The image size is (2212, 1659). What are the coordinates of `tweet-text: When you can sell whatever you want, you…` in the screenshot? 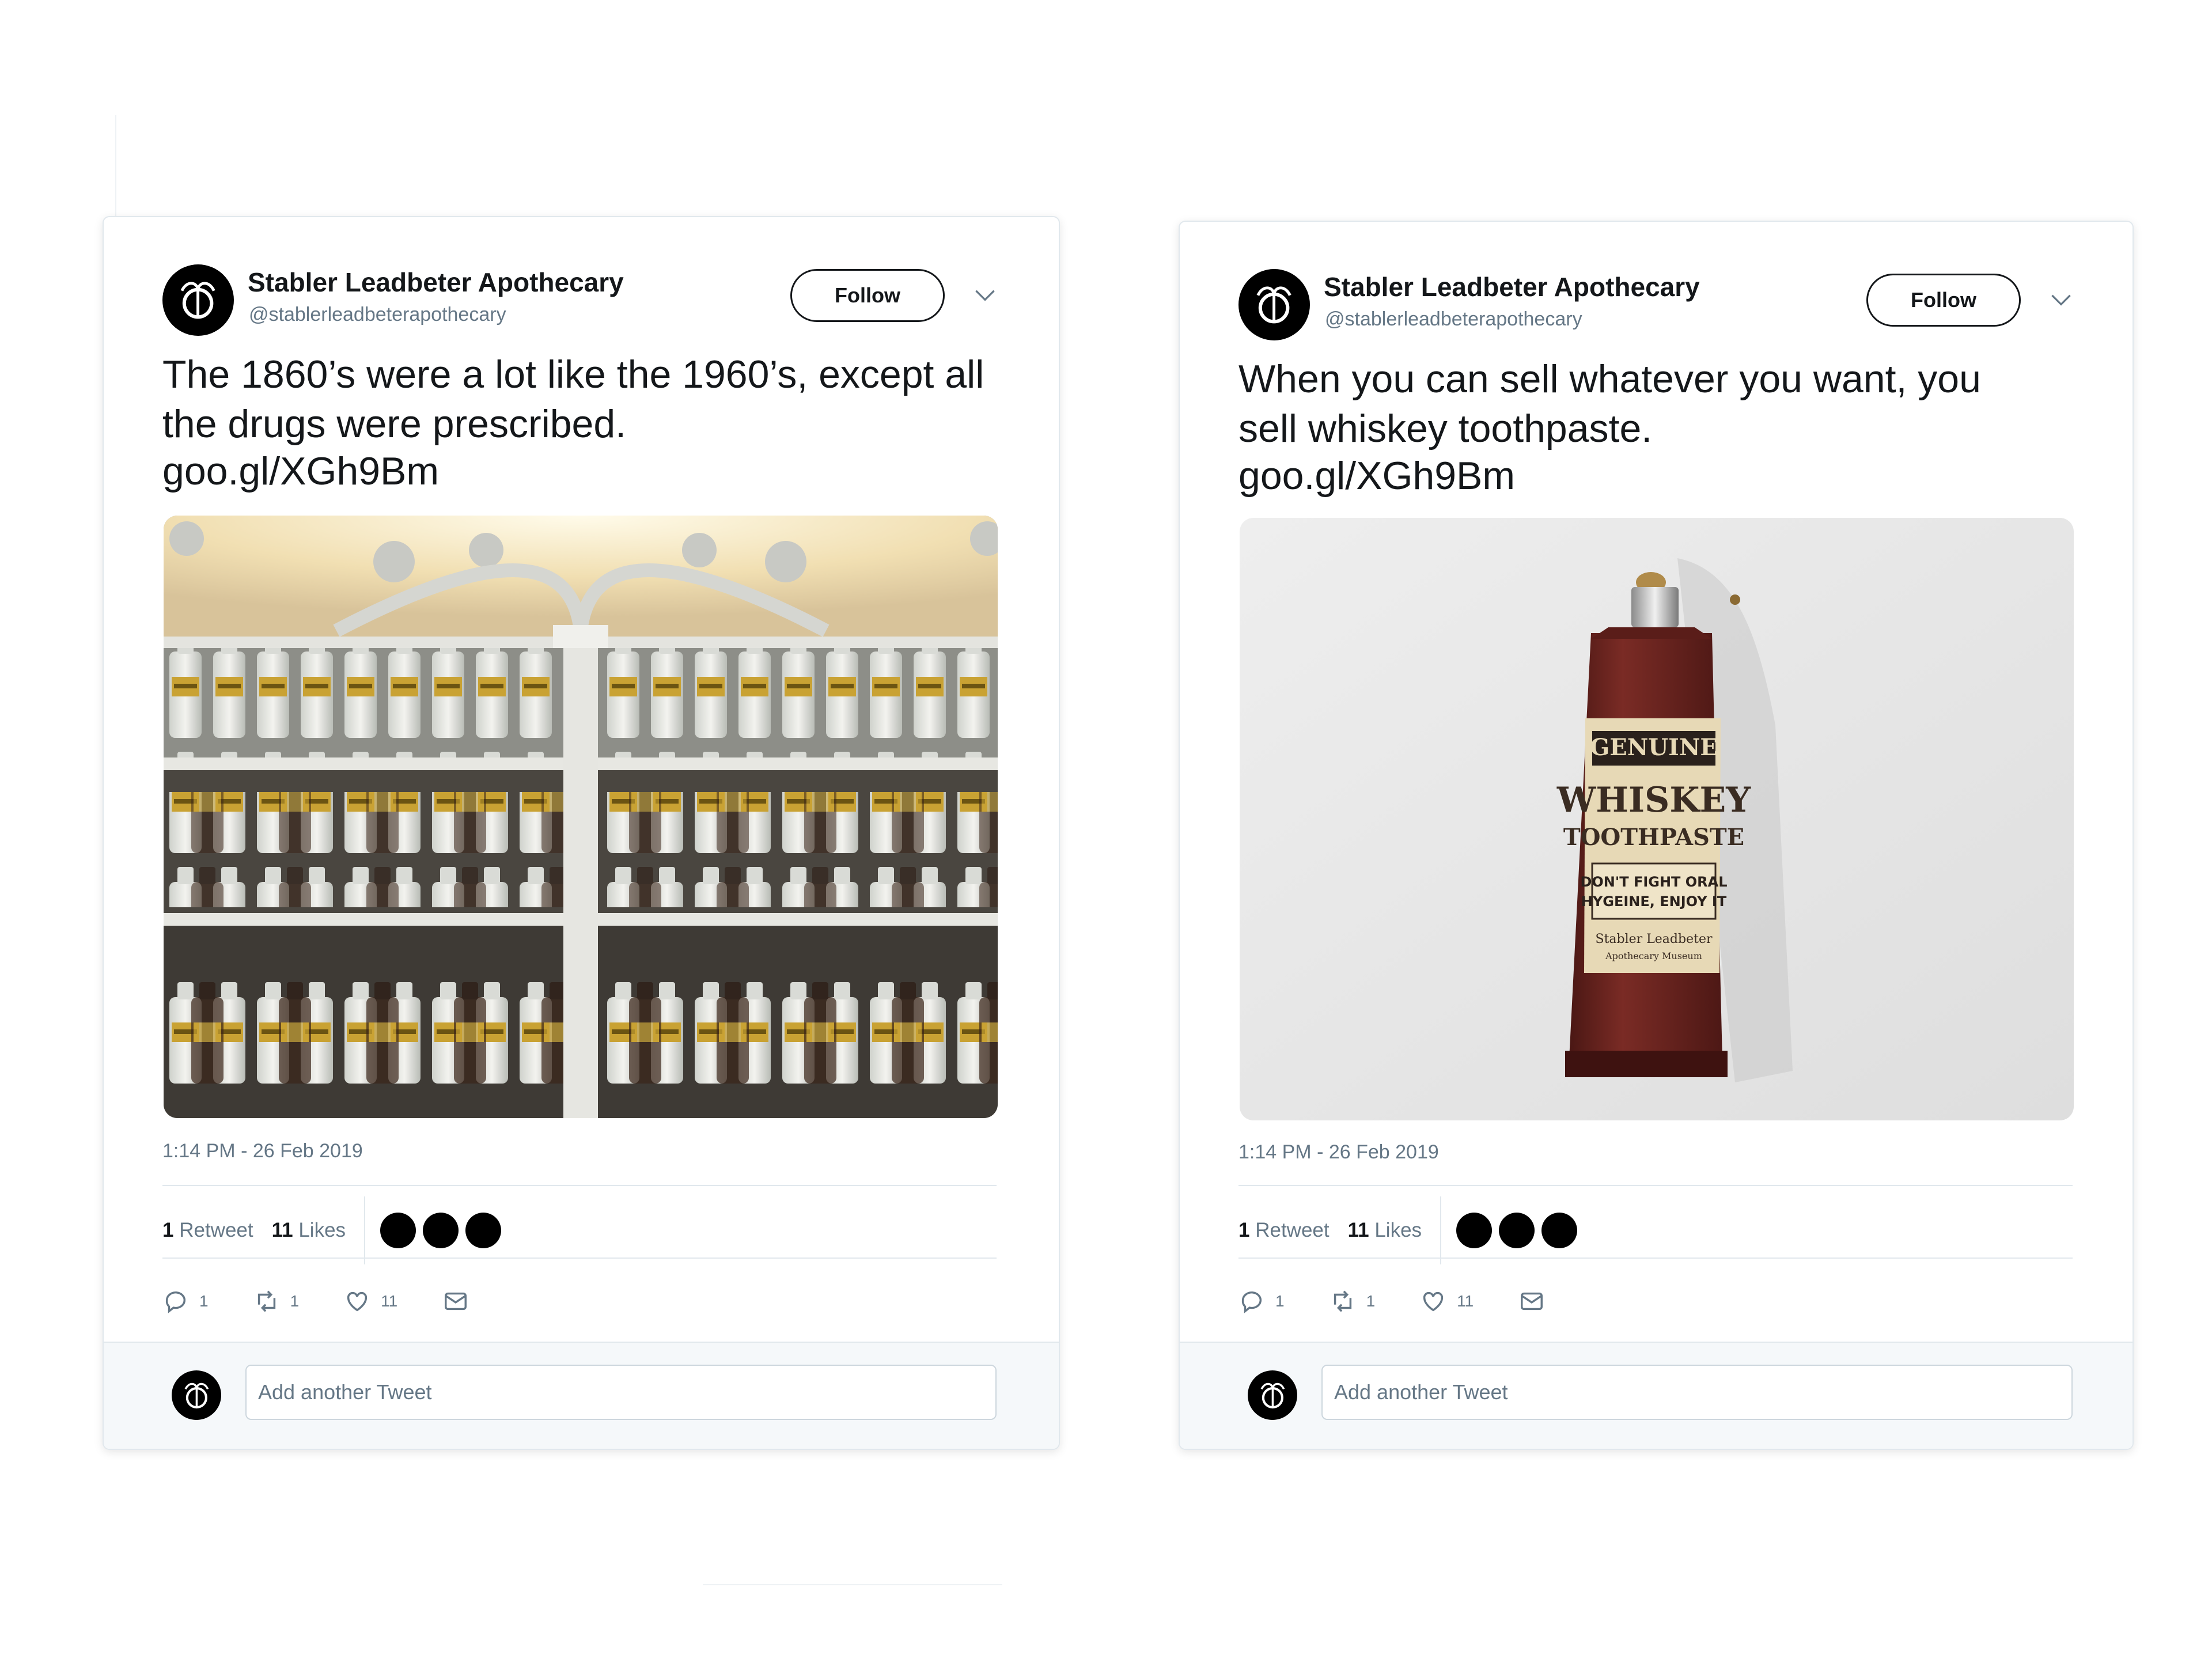 It's located at (1612, 426).